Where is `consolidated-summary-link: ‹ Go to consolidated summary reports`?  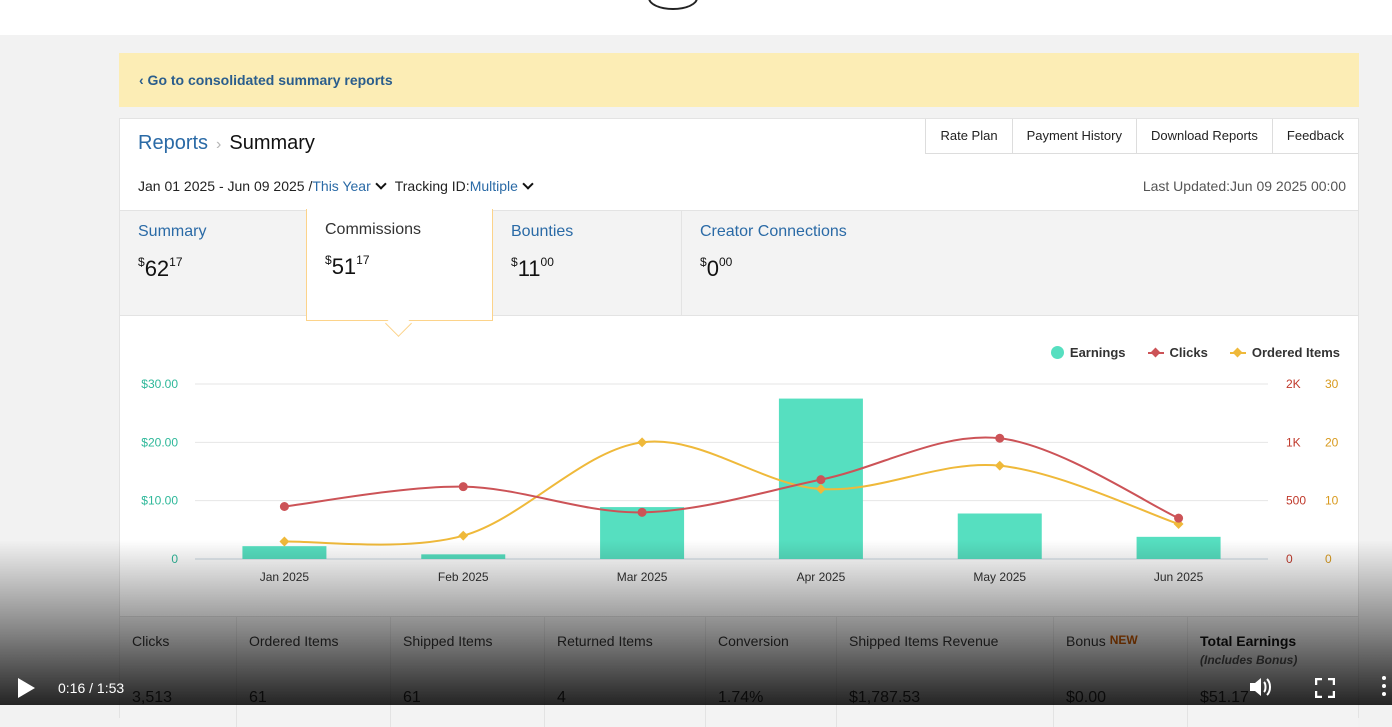
consolidated-summary-link: ‹ Go to consolidated summary reports is located at coordinates (266, 80).